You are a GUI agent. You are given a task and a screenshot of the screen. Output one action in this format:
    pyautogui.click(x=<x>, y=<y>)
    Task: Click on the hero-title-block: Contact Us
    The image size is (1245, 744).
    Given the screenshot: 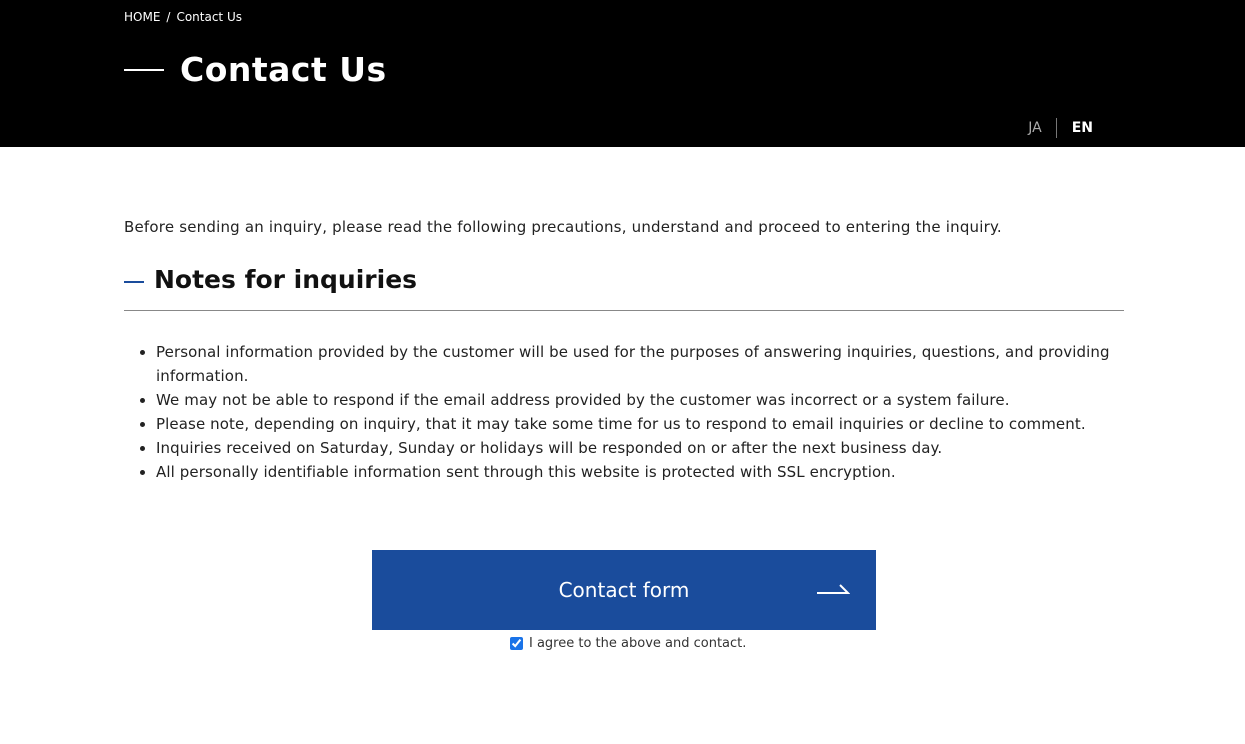 What is the action you would take?
    pyautogui.click(x=255, y=69)
    